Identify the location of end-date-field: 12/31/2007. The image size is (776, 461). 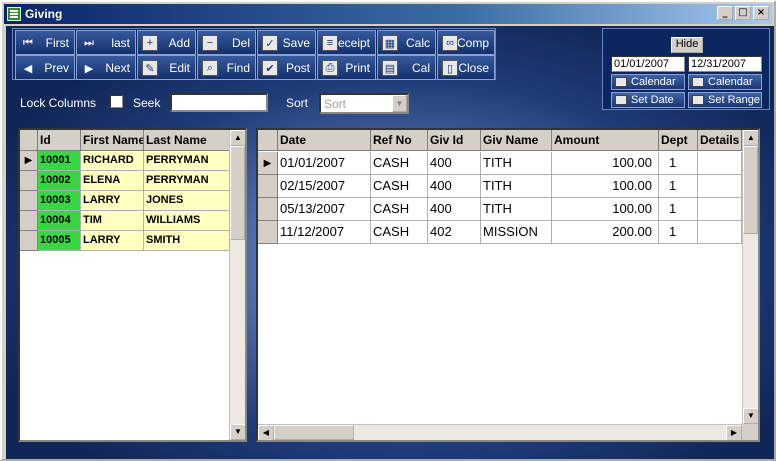
(725, 64).